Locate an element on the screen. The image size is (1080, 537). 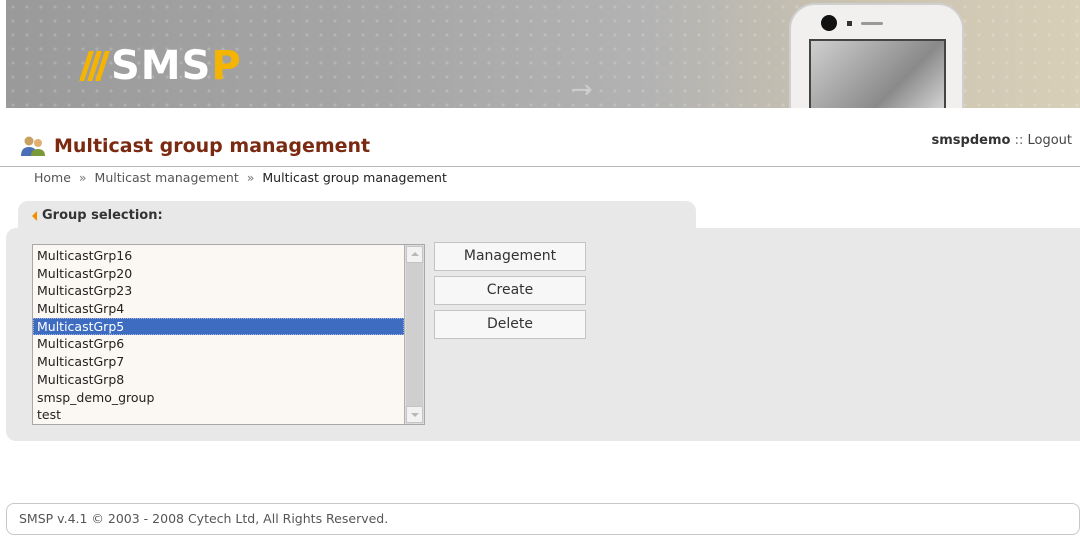
listbox-scrollbar is located at coordinates (414, 334).